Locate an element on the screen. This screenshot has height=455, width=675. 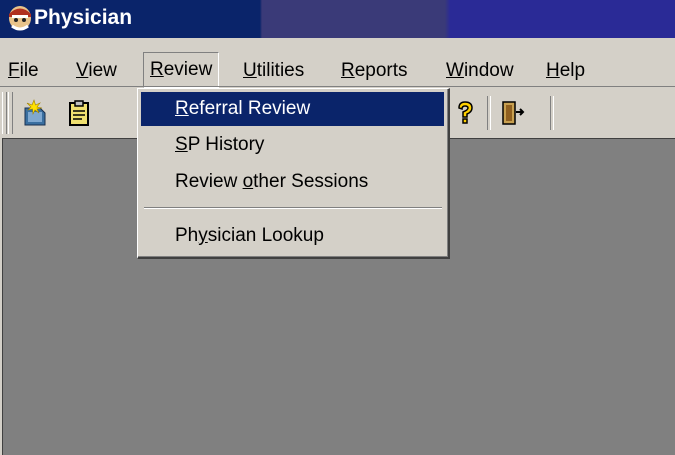
menu-separator is located at coordinates (293, 208).